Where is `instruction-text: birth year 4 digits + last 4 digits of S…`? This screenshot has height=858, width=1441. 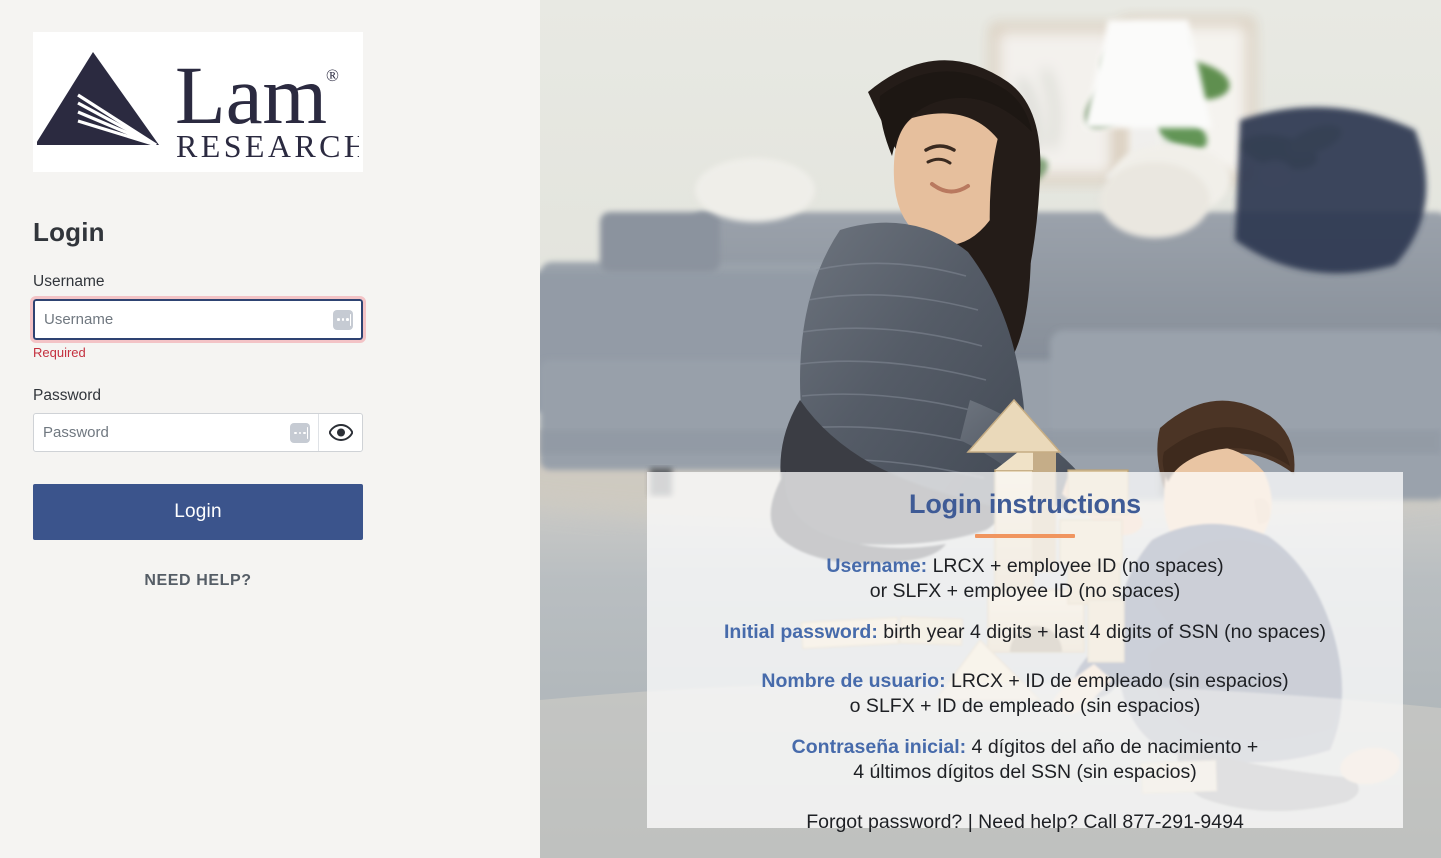
instruction-text: birth year 4 digits + last 4 digits of S… is located at coordinates (1102, 632).